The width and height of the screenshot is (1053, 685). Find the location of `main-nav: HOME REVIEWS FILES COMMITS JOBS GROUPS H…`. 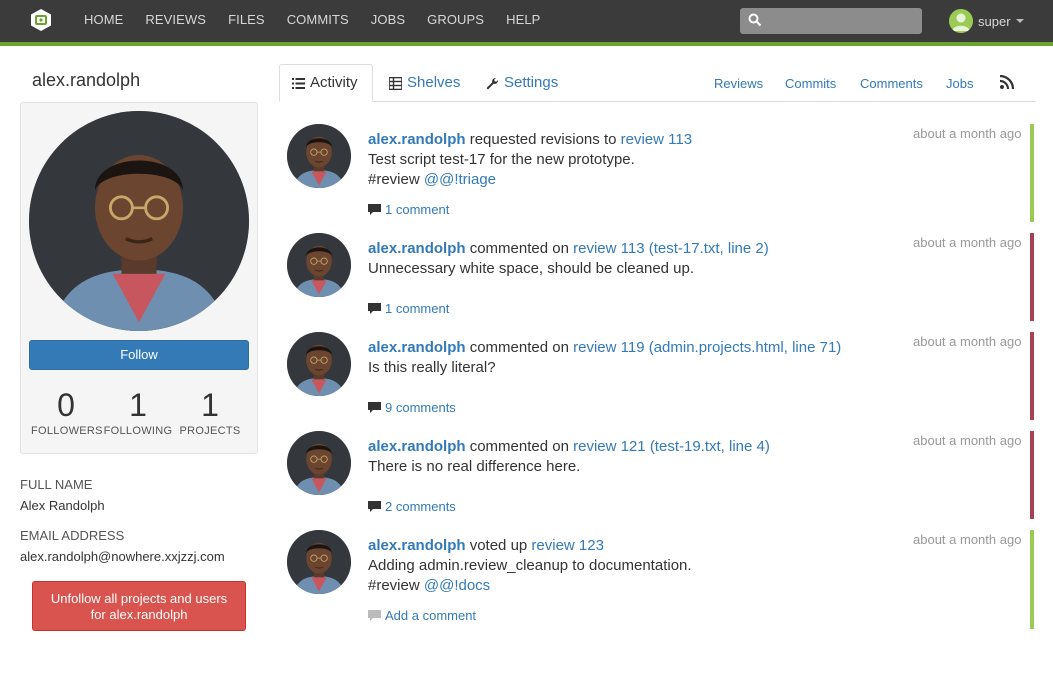

main-nav: HOME REVIEWS FILES COMMITS JOBS GROUPS H… is located at coordinates (312, 21).